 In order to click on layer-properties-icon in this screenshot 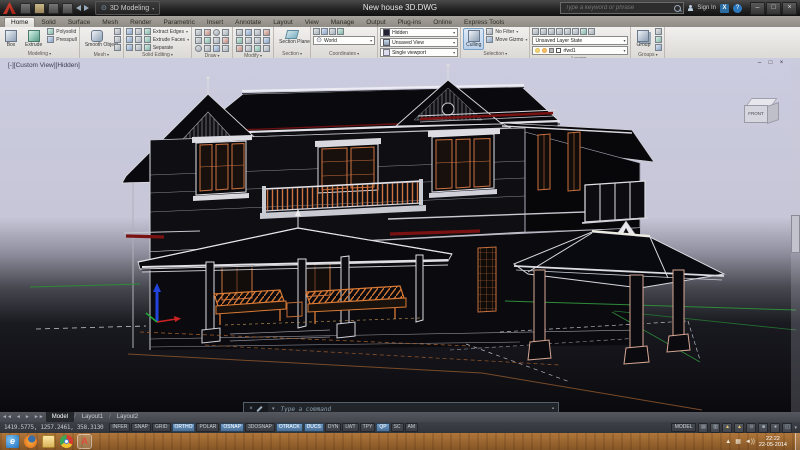, I will do `click(536, 31)`.